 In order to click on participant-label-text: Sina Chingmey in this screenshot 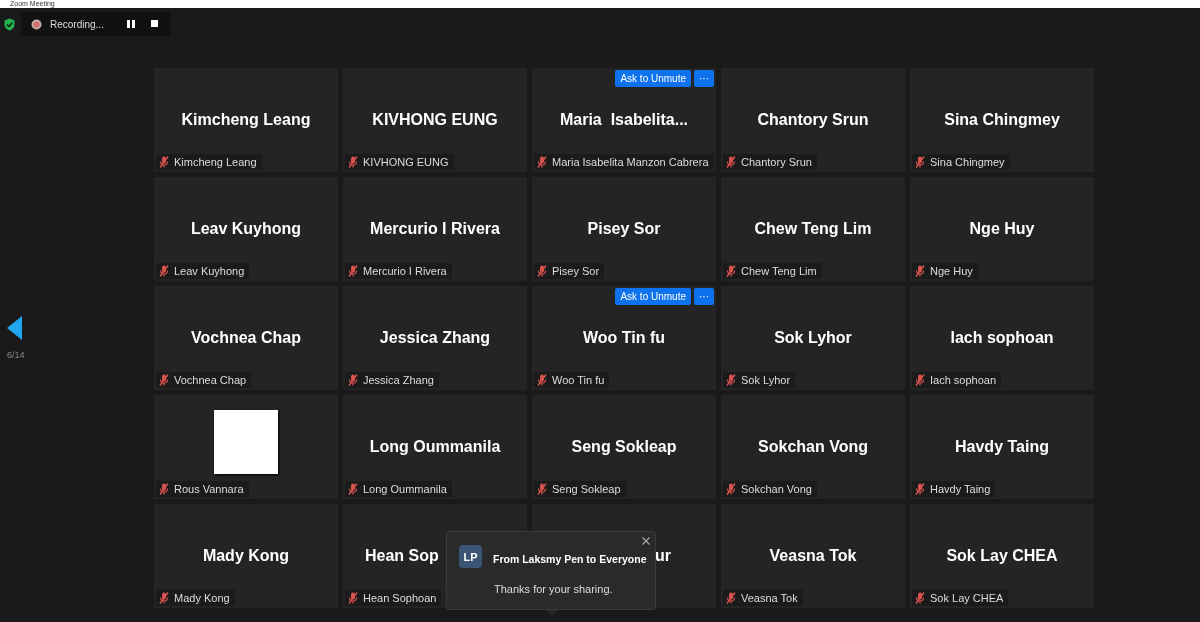, I will do `click(967, 162)`.